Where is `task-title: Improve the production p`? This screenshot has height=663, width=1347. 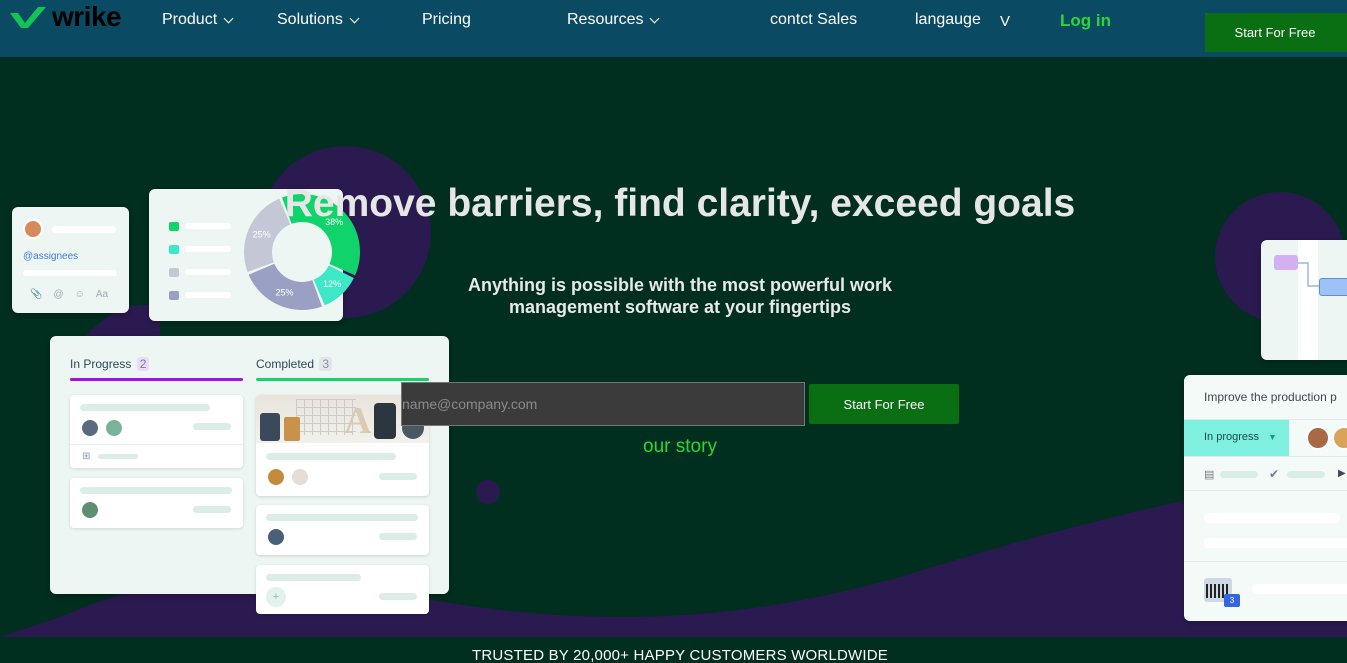
task-title: Improve the production p is located at coordinates (1270, 397).